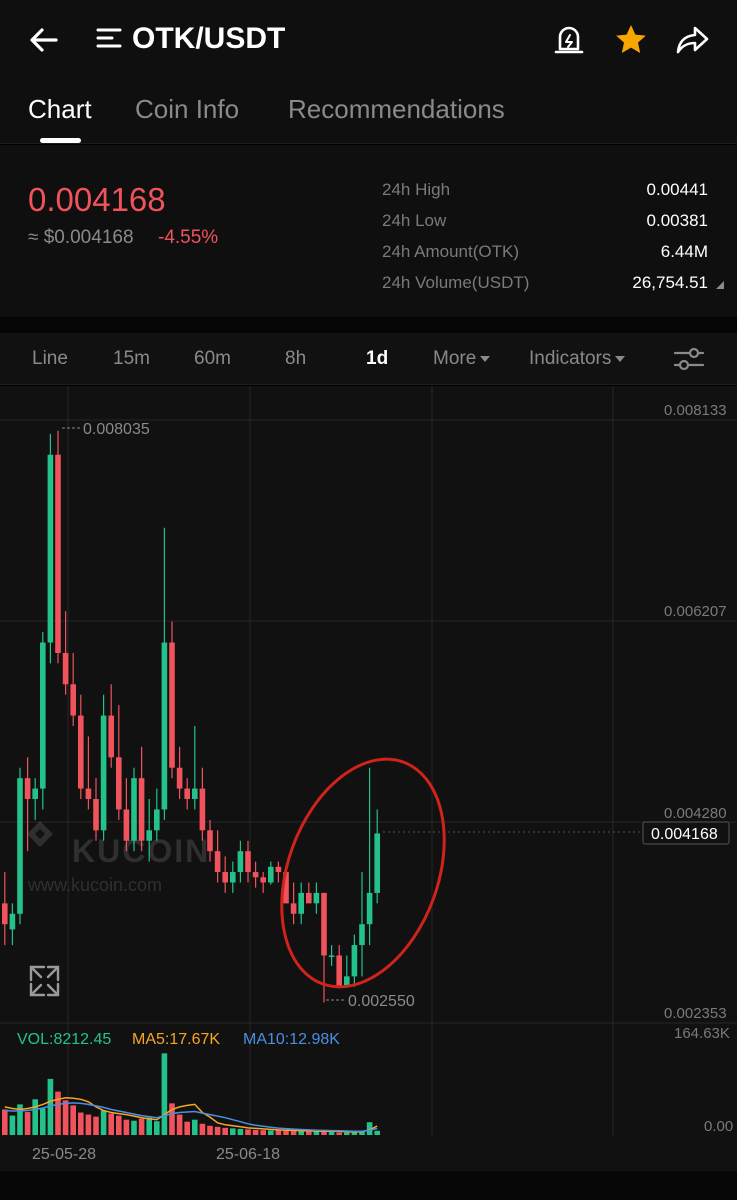 The image size is (737, 1200). Describe the element at coordinates (60, 109) in the screenshot. I see `tab-chart: Chart` at that location.